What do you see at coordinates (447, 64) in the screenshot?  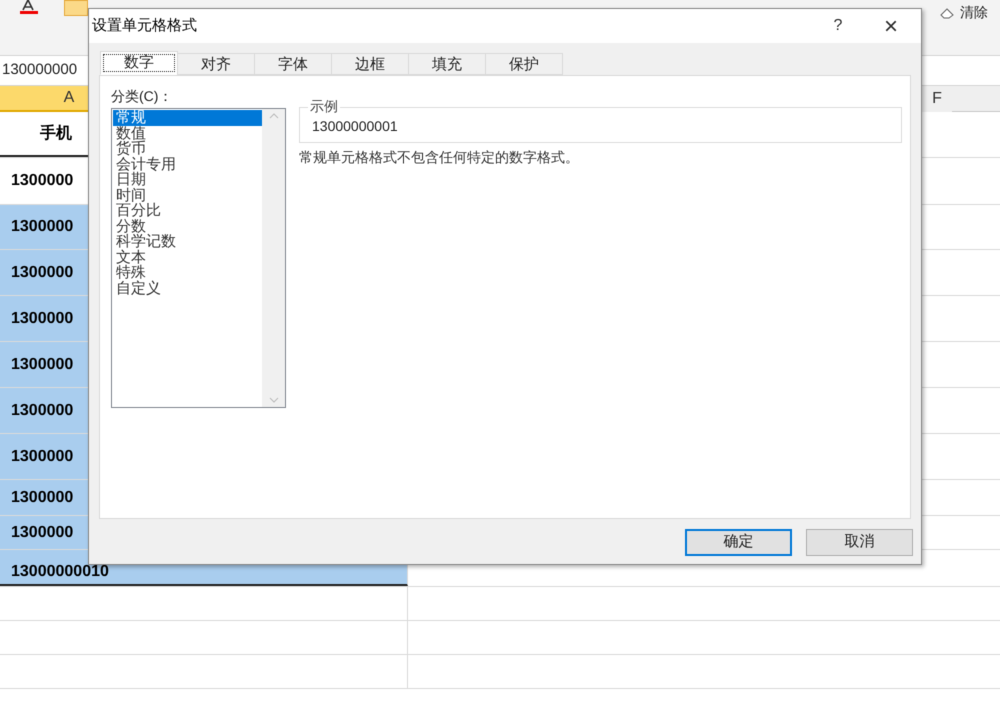 I see `tab: 填充` at bounding box center [447, 64].